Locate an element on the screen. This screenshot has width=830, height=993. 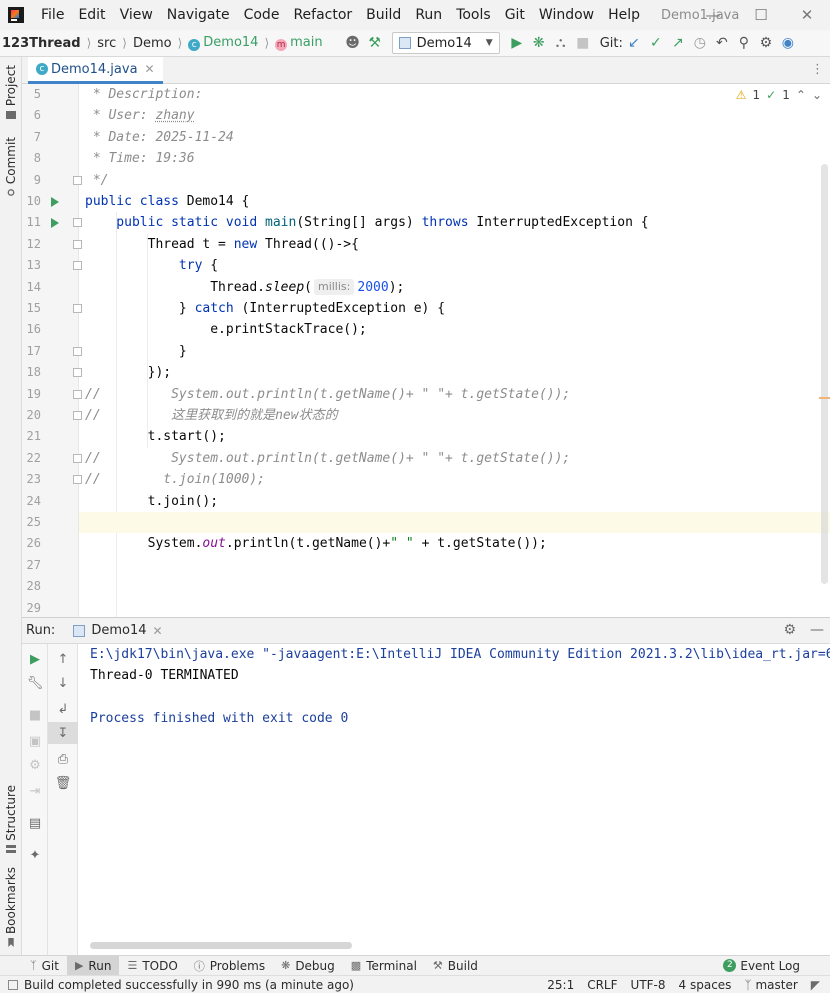
code-with-me-icon: ◉ is located at coordinates (788, 43).